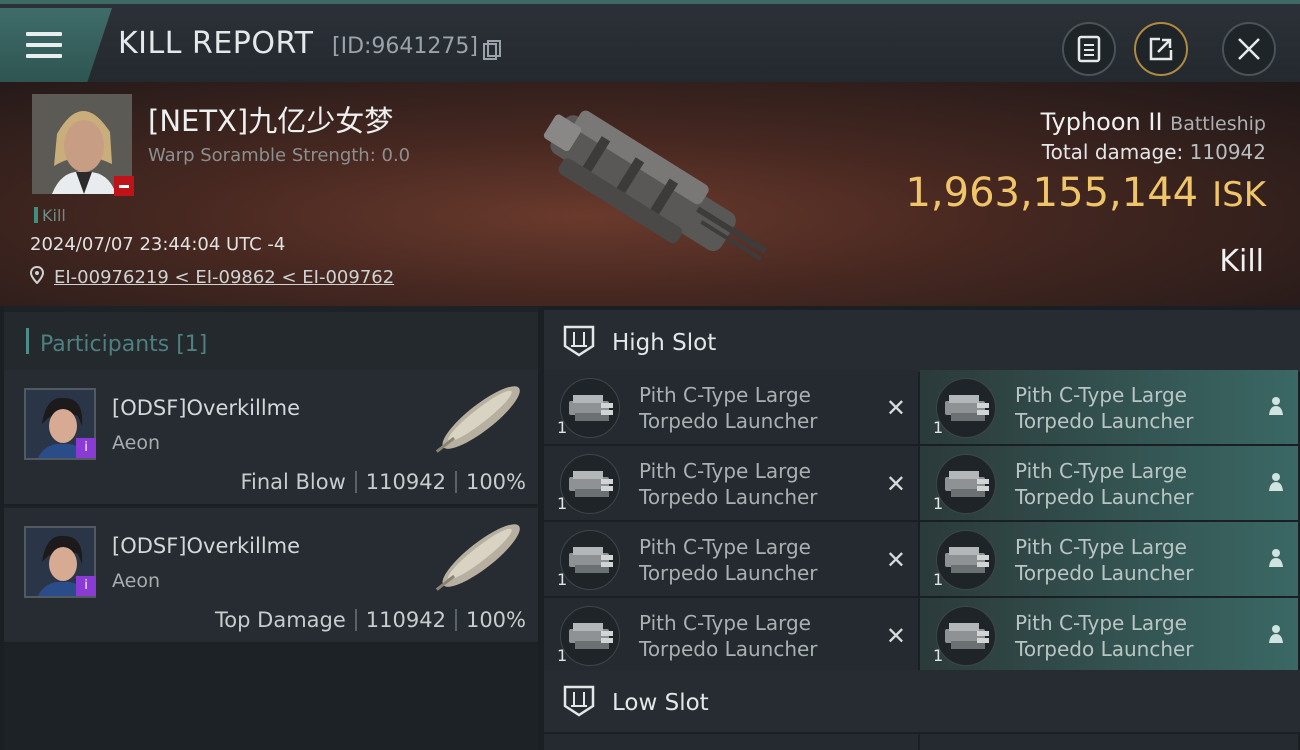 The height and width of the screenshot is (750, 1300). What do you see at coordinates (44, 46) in the screenshot?
I see `hamburger-icon` at bounding box center [44, 46].